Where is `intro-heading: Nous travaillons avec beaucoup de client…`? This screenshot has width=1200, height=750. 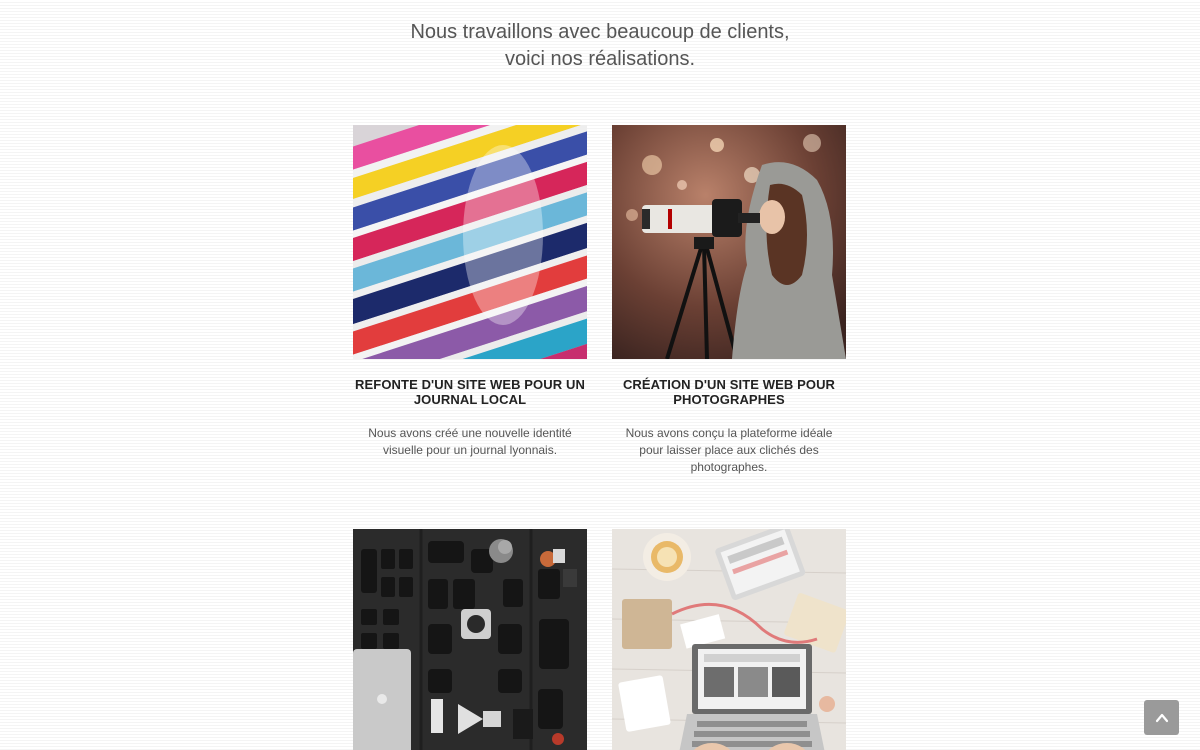
intro-heading: Nous travaillons avec beaucoup de client… is located at coordinates (600, 46).